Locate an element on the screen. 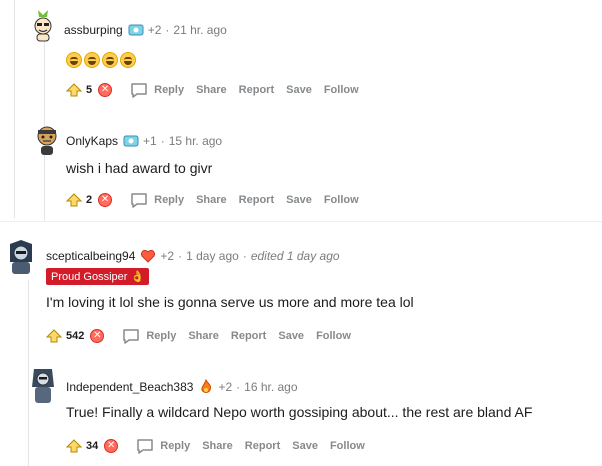  vote-score: 34 is located at coordinates (92, 446).